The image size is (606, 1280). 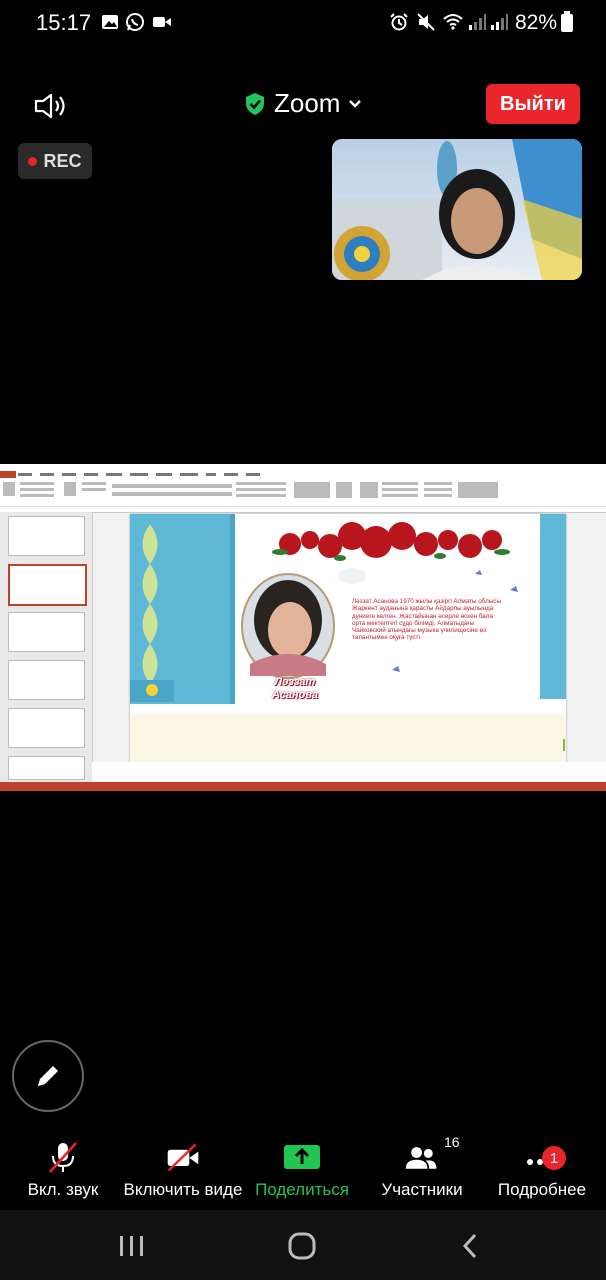 I want to click on slide-poet-name: Ләззат Асанова, so click(x=295, y=689).